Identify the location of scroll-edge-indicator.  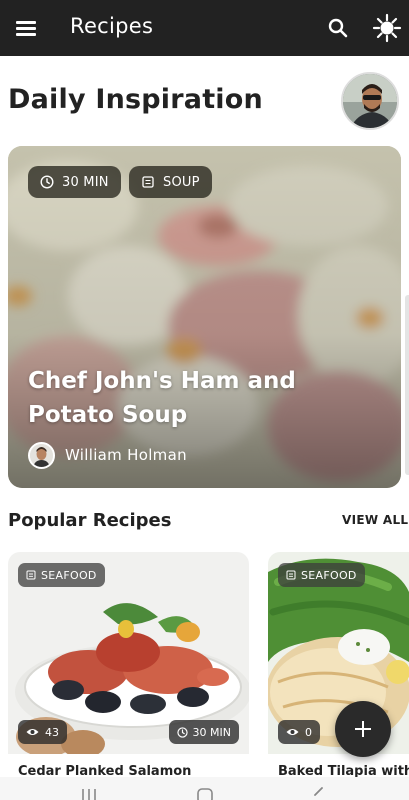
(407, 385).